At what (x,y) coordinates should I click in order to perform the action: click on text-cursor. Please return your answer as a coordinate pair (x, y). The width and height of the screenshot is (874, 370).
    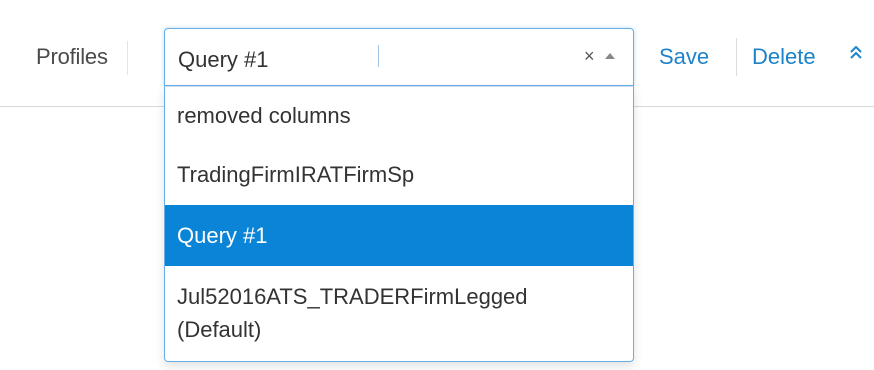
    Looking at the image, I should click on (378, 56).